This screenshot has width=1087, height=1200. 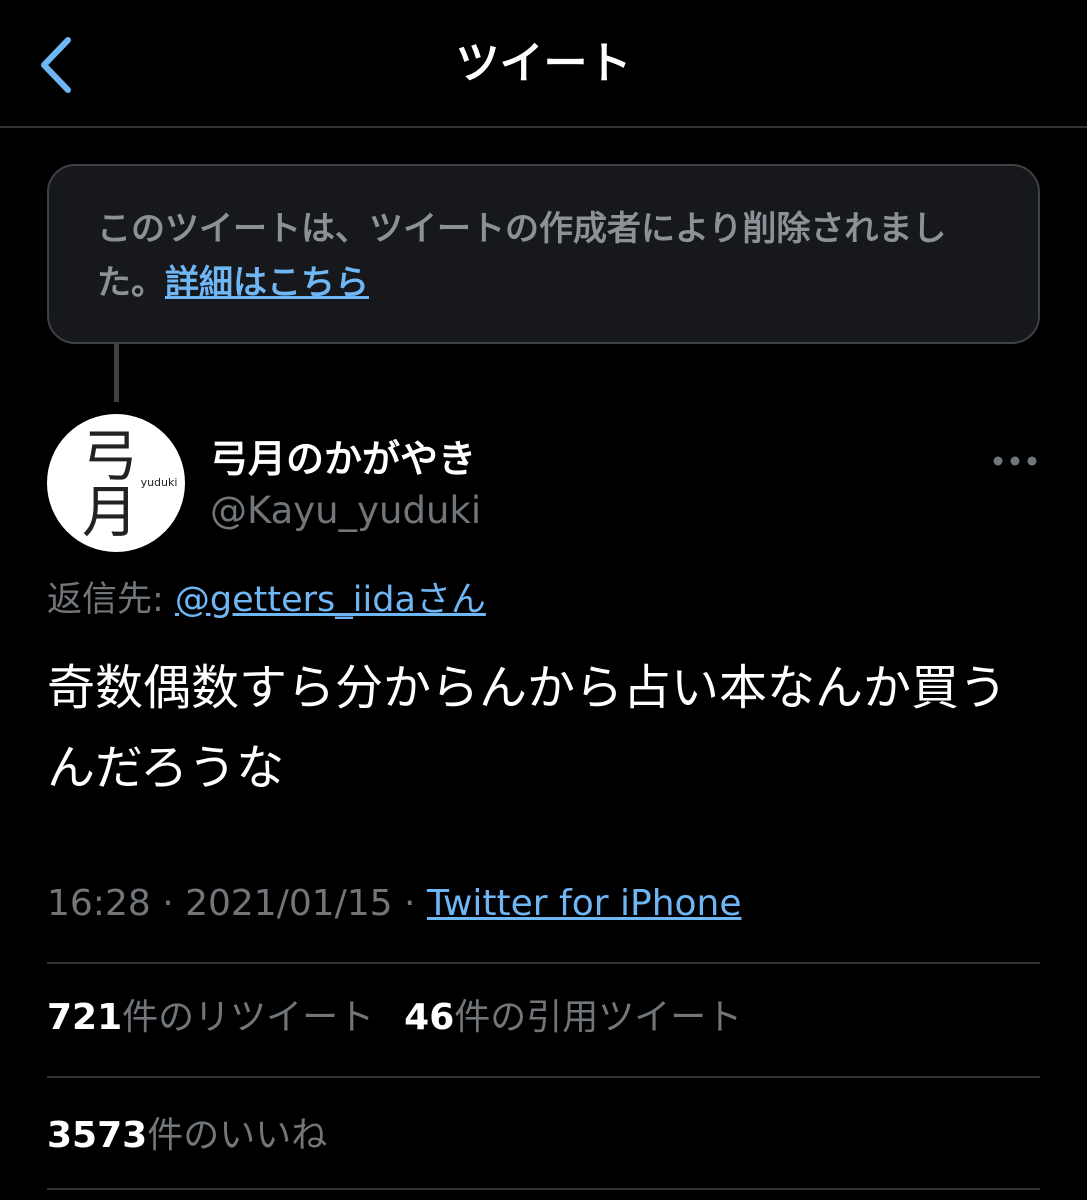 What do you see at coordinates (289, 903) in the screenshot?
I see `tweet-date: 2021/01/15` at bounding box center [289, 903].